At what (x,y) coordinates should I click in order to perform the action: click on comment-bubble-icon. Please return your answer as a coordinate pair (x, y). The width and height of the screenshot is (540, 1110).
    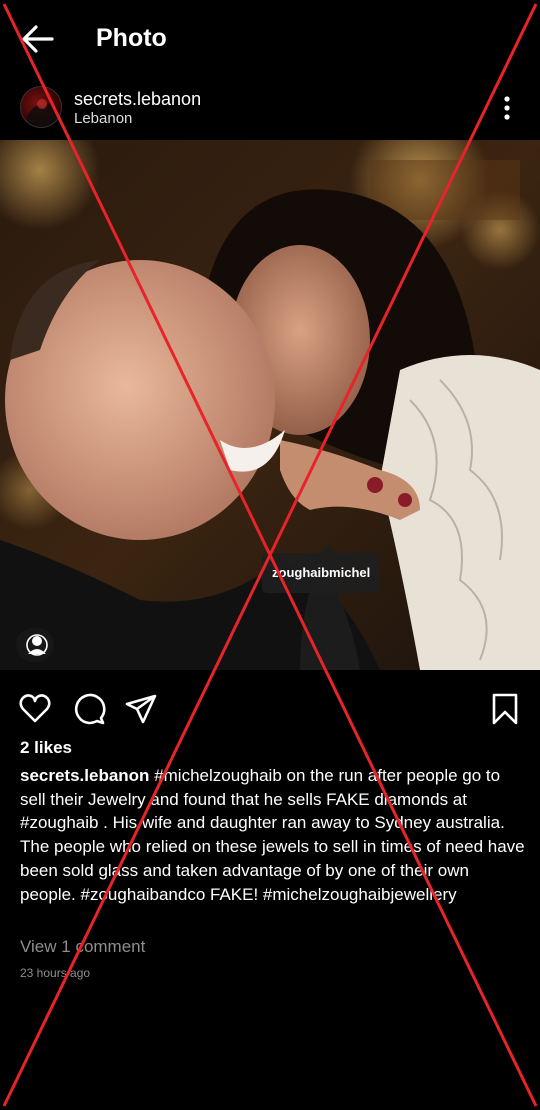
    Looking at the image, I should click on (90, 709).